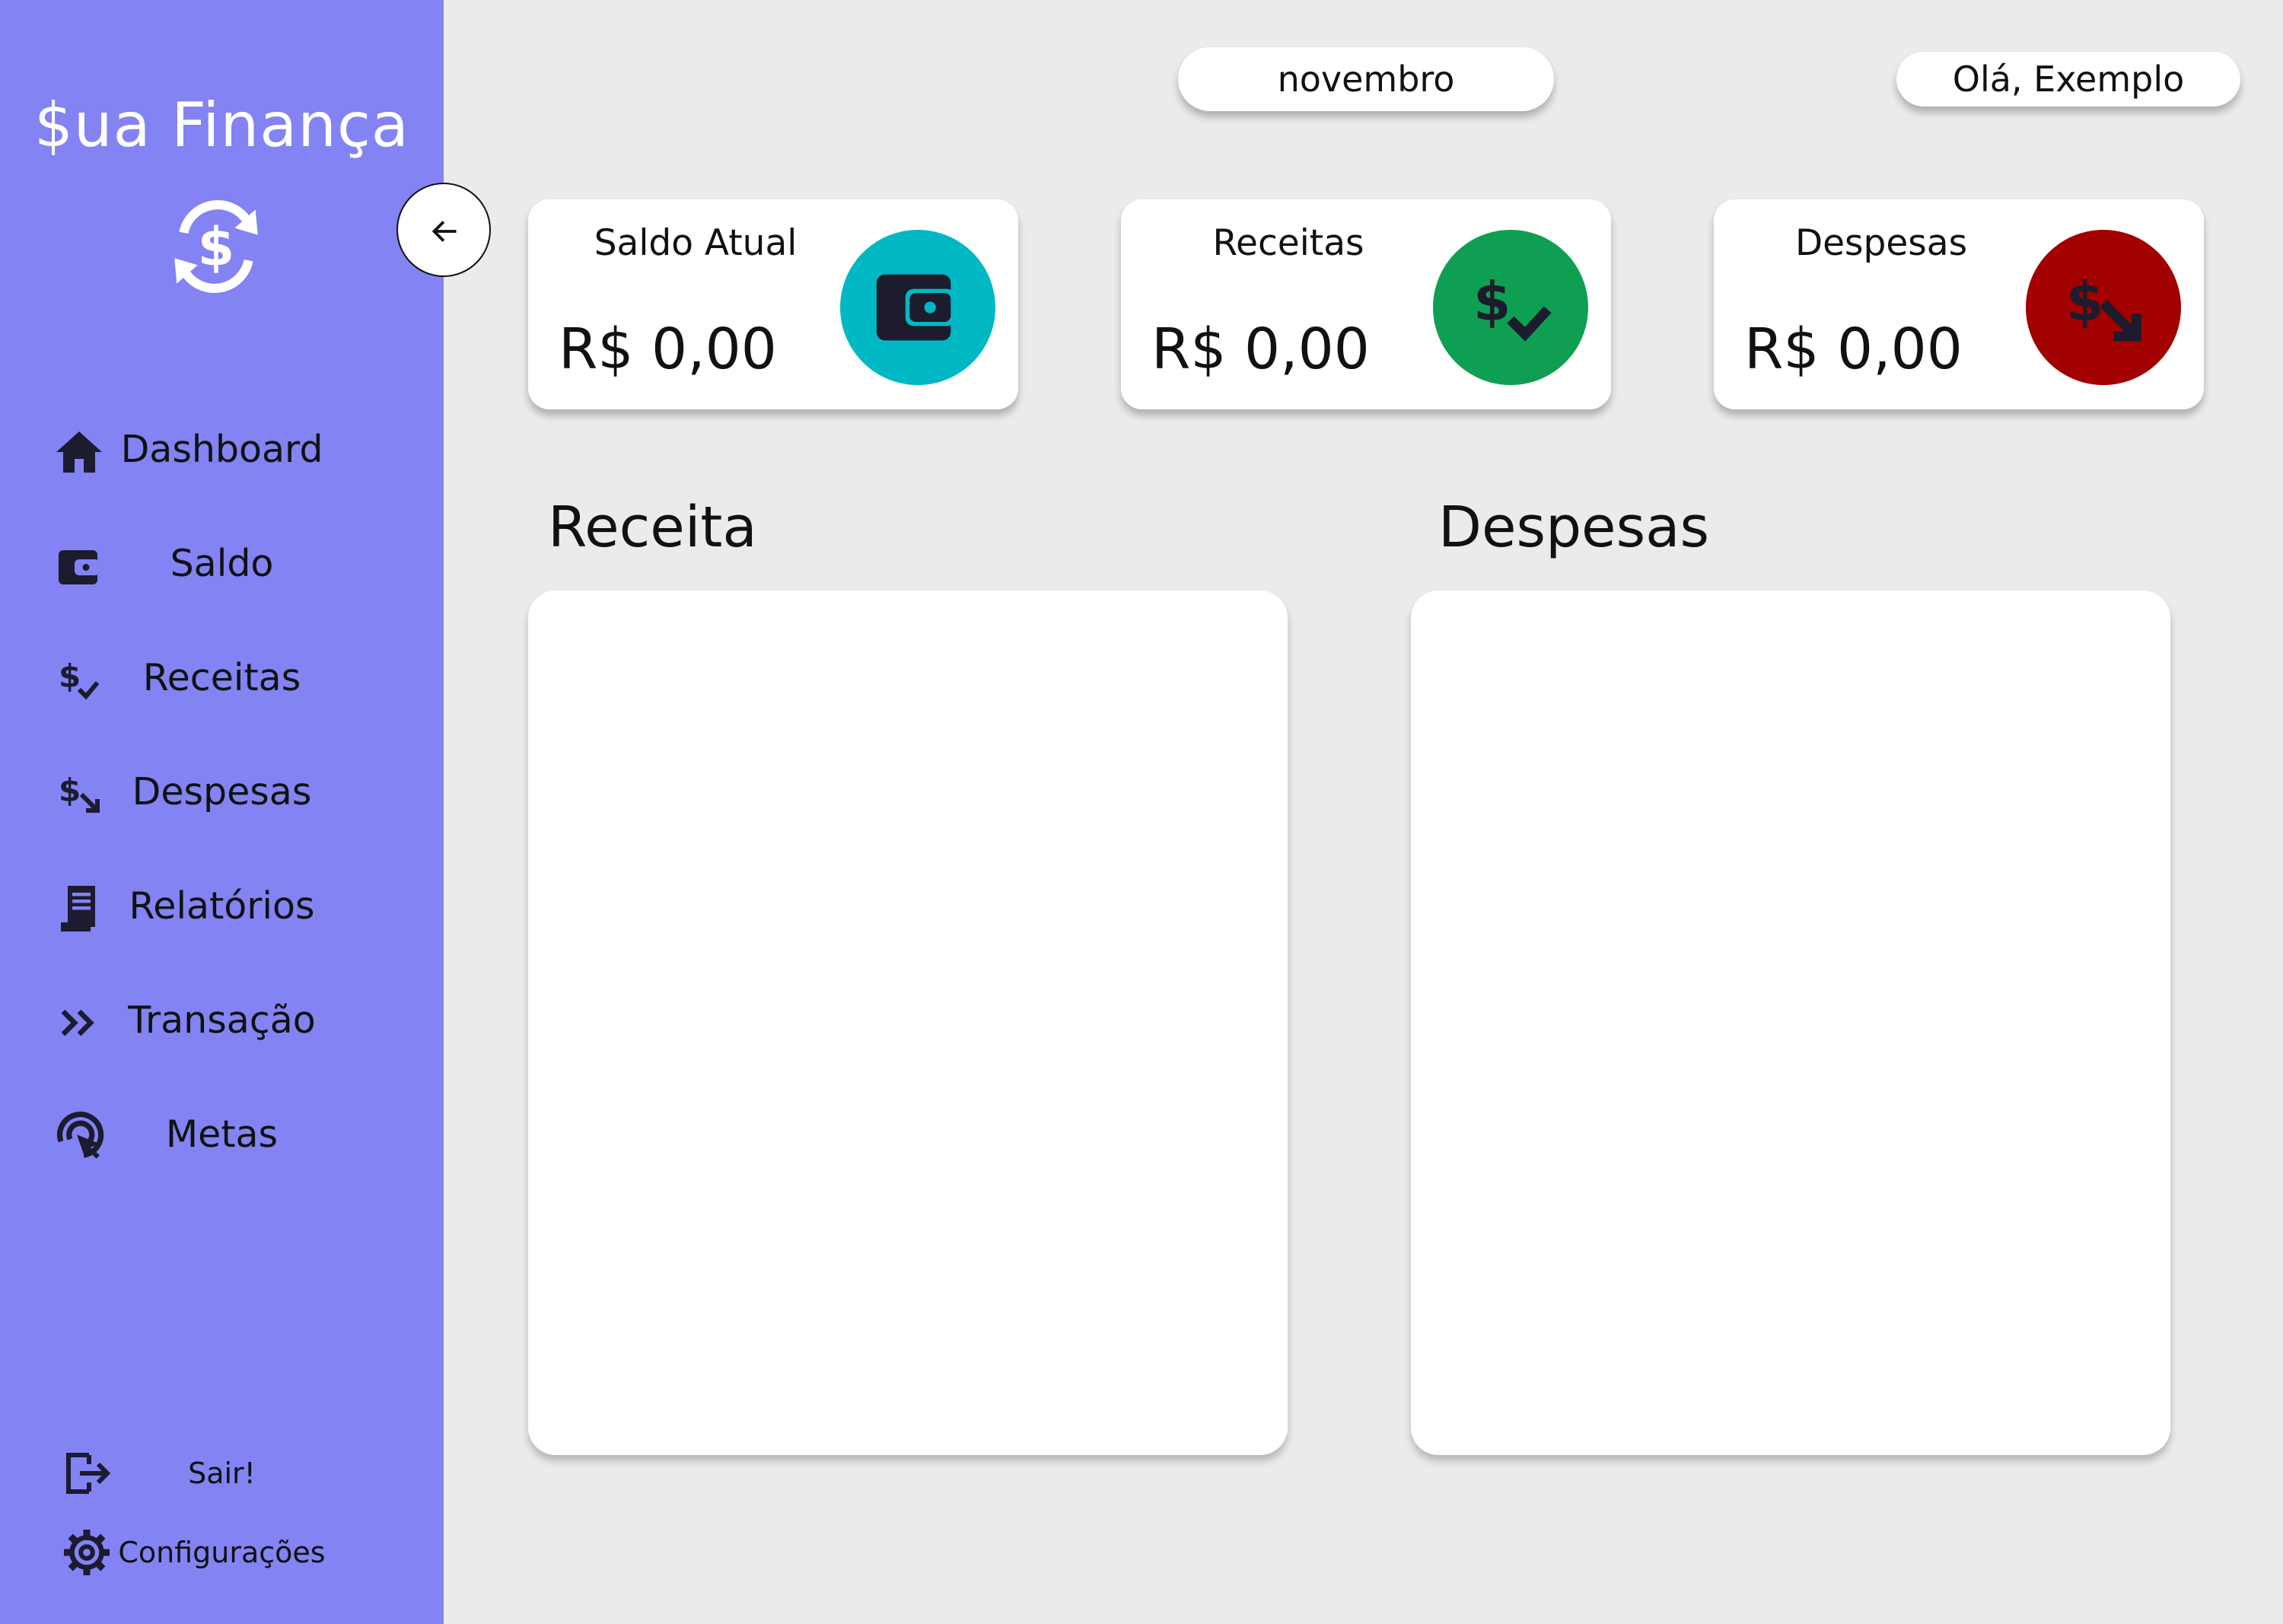 This screenshot has height=1624, width=2283. I want to click on sidebar-item-label: Relatórios, so click(222, 906).